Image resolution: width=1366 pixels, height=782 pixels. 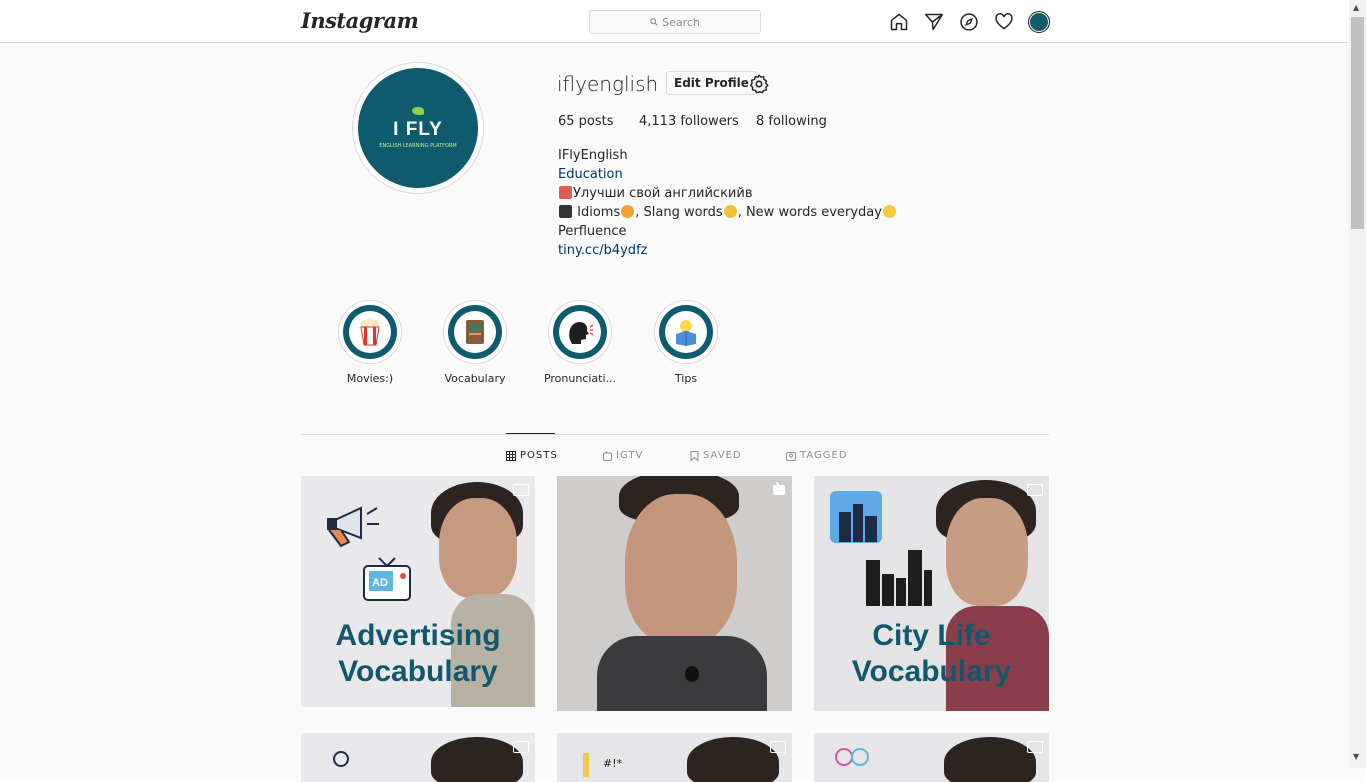 I want to click on instagram-logo: Instagram, so click(x=360, y=20).